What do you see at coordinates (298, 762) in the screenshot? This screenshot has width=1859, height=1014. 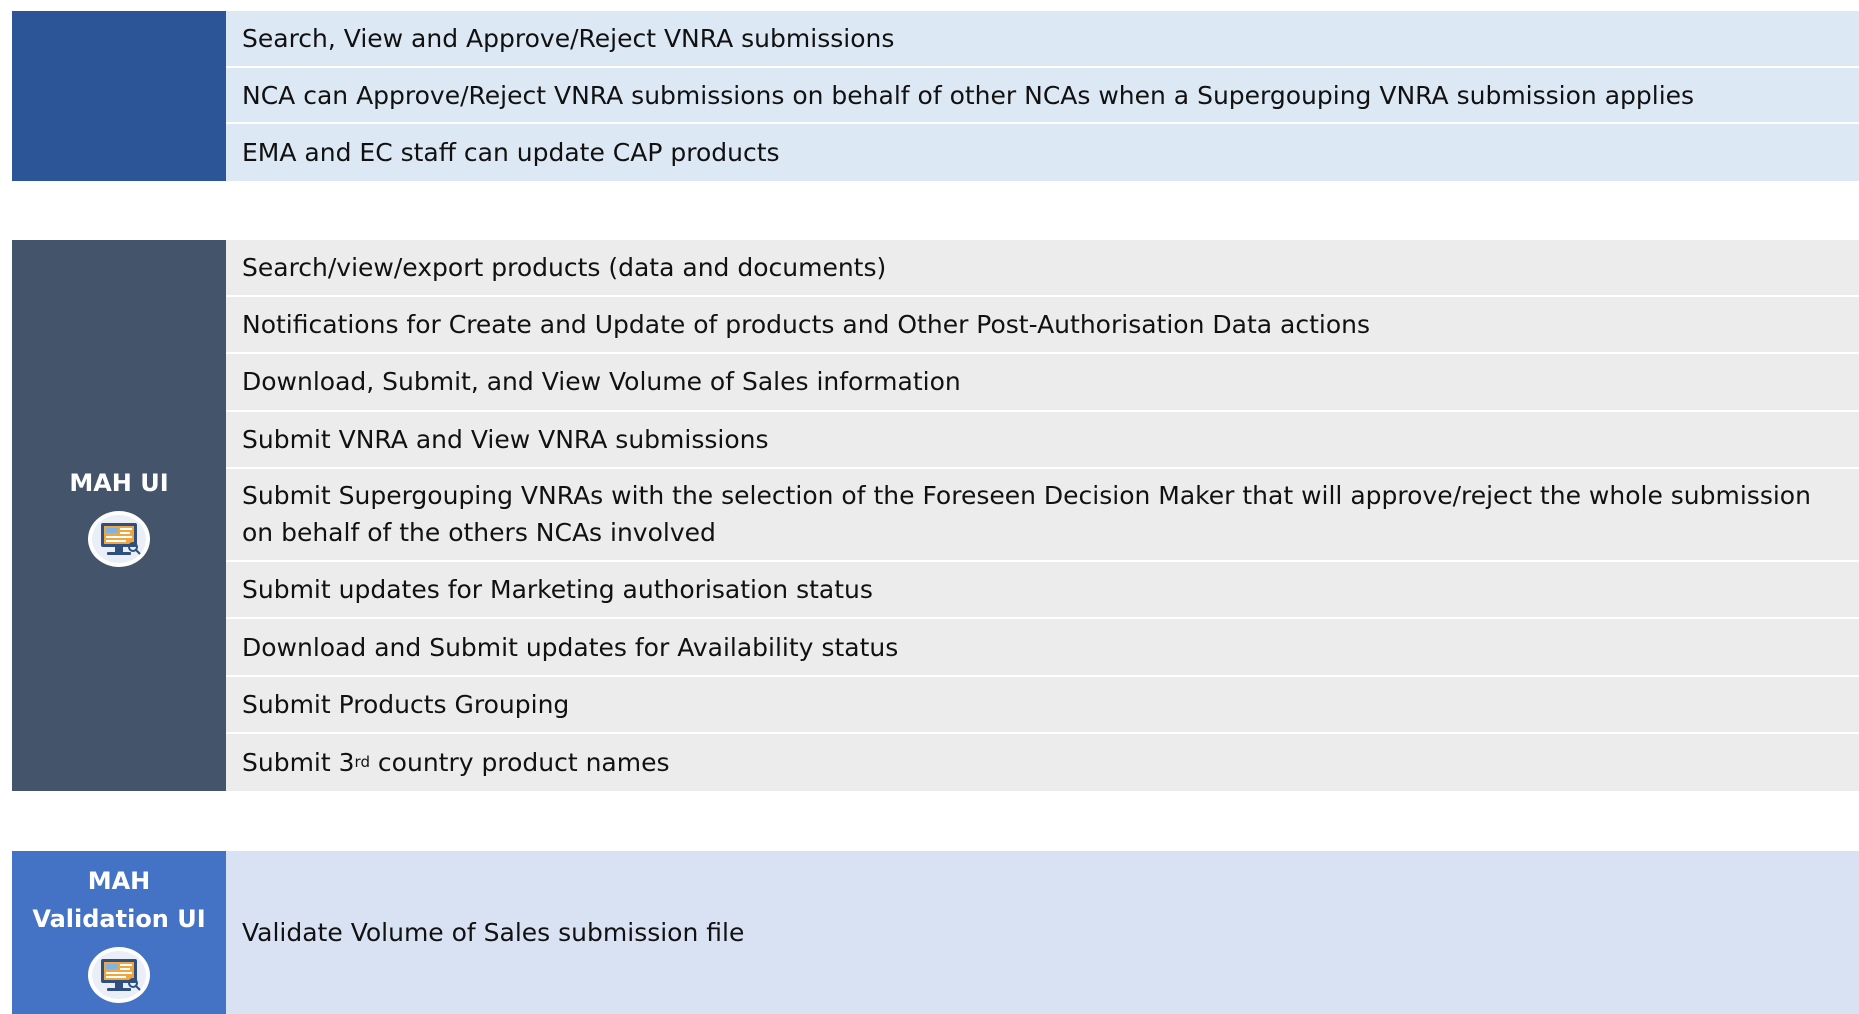 I see `row-text-prefix: Submit 3` at bounding box center [298, 762].